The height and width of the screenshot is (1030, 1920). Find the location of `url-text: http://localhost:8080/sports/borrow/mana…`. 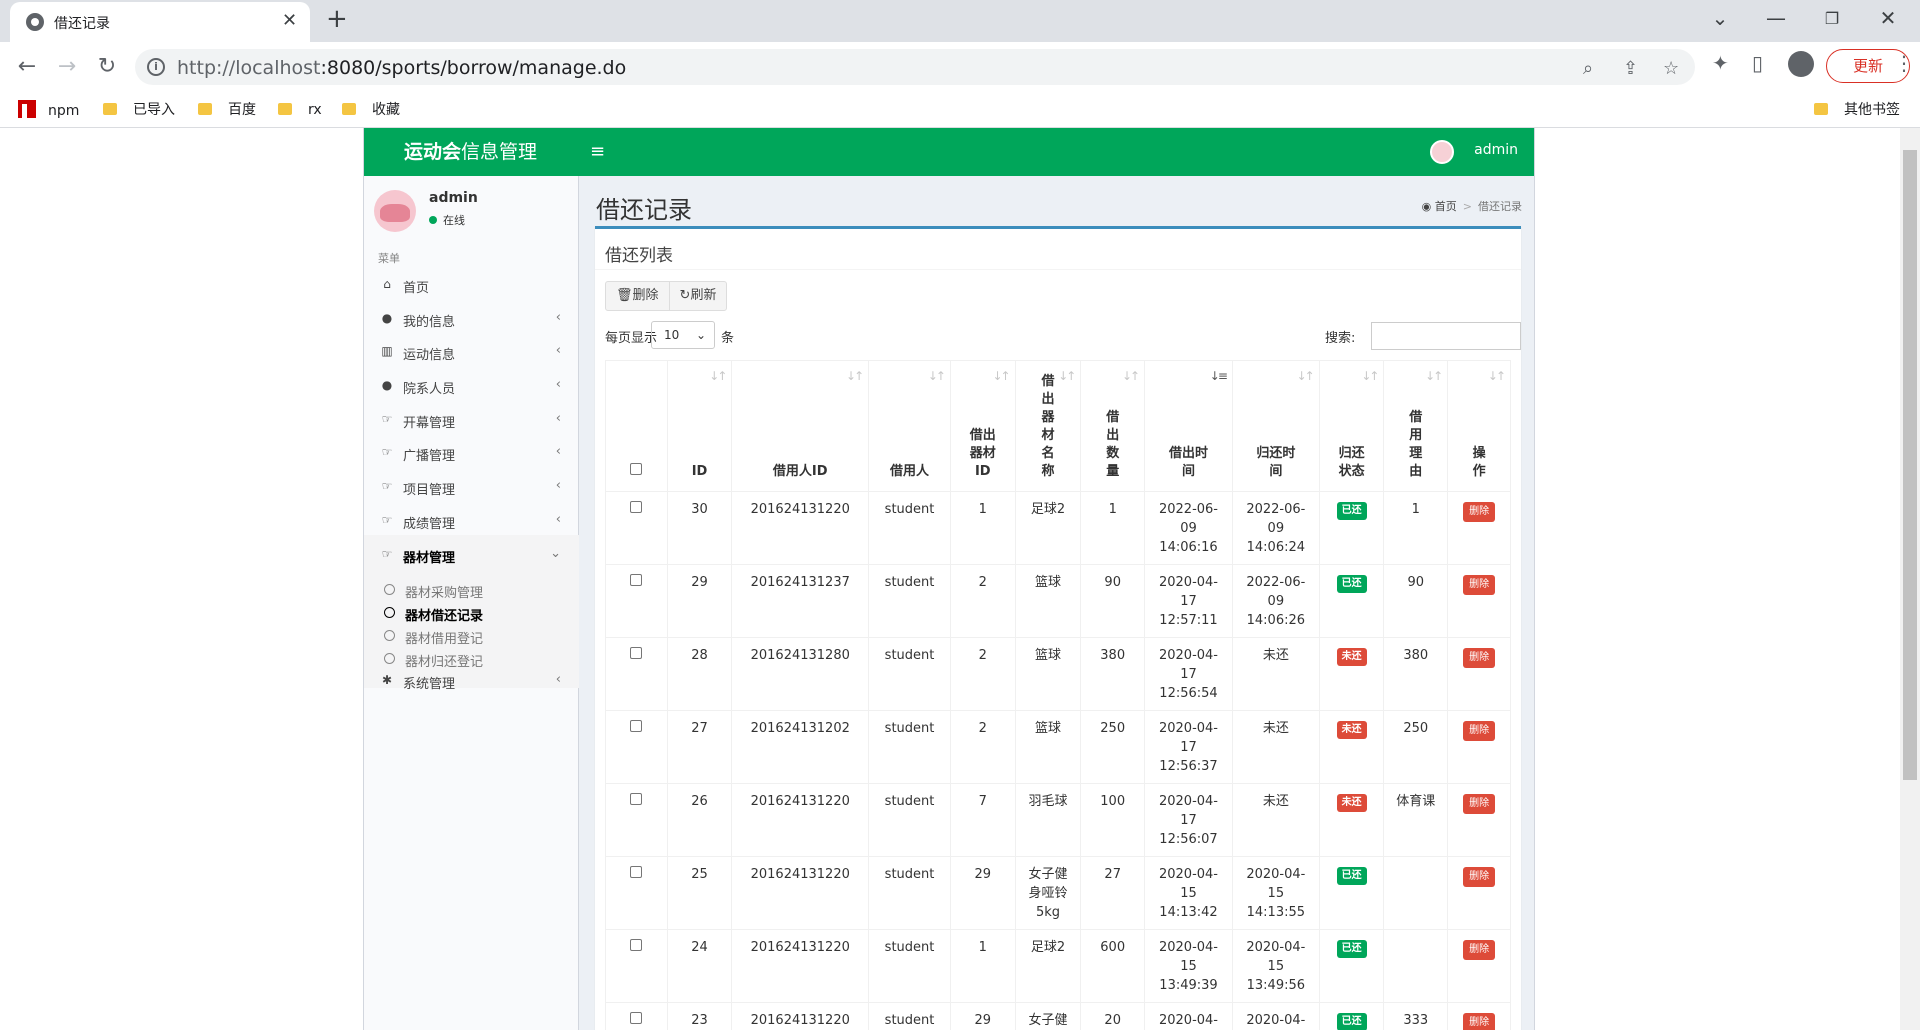

url-text: http://localhost:8080/sports/borrow/mana… is located at coordinates (401, 68).